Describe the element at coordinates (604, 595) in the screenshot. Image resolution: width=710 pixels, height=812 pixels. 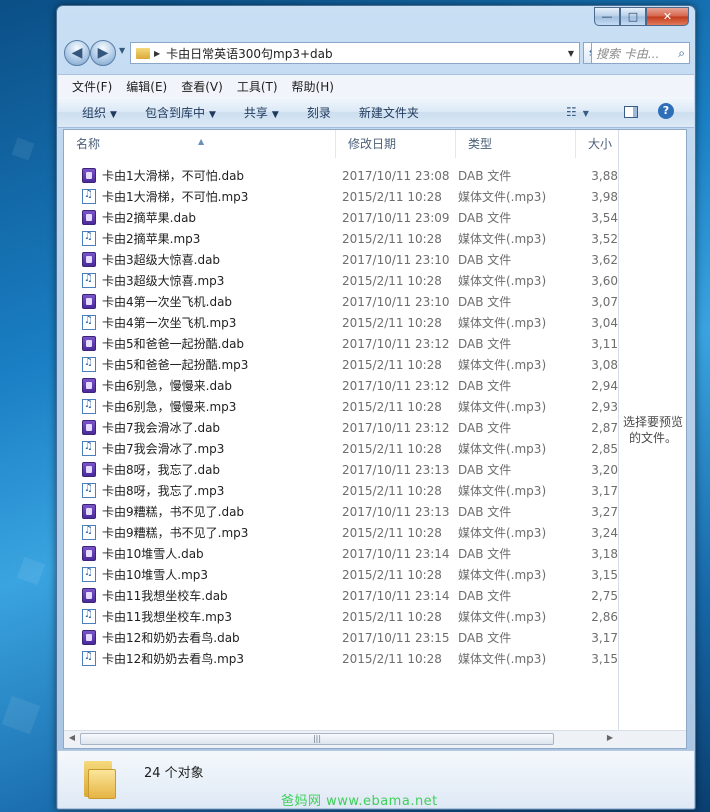
I see `file-size: 2,75` at that location.